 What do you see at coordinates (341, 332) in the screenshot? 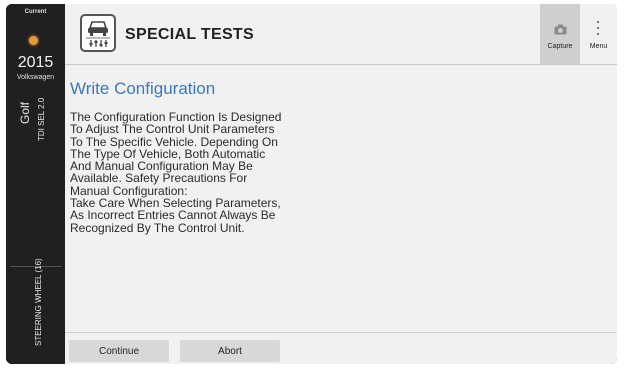
I see `footer-divider` at bounding box center [341, 332].